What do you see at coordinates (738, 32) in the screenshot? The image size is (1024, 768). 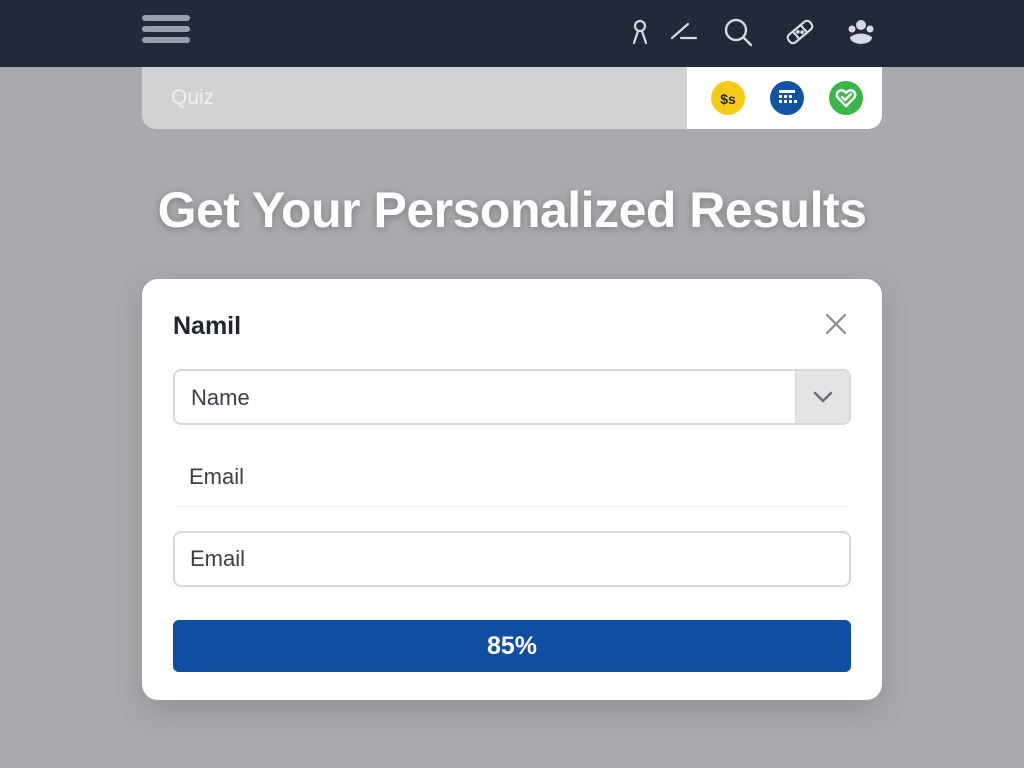 I see `search-icon` at bounding box center [738, 32].